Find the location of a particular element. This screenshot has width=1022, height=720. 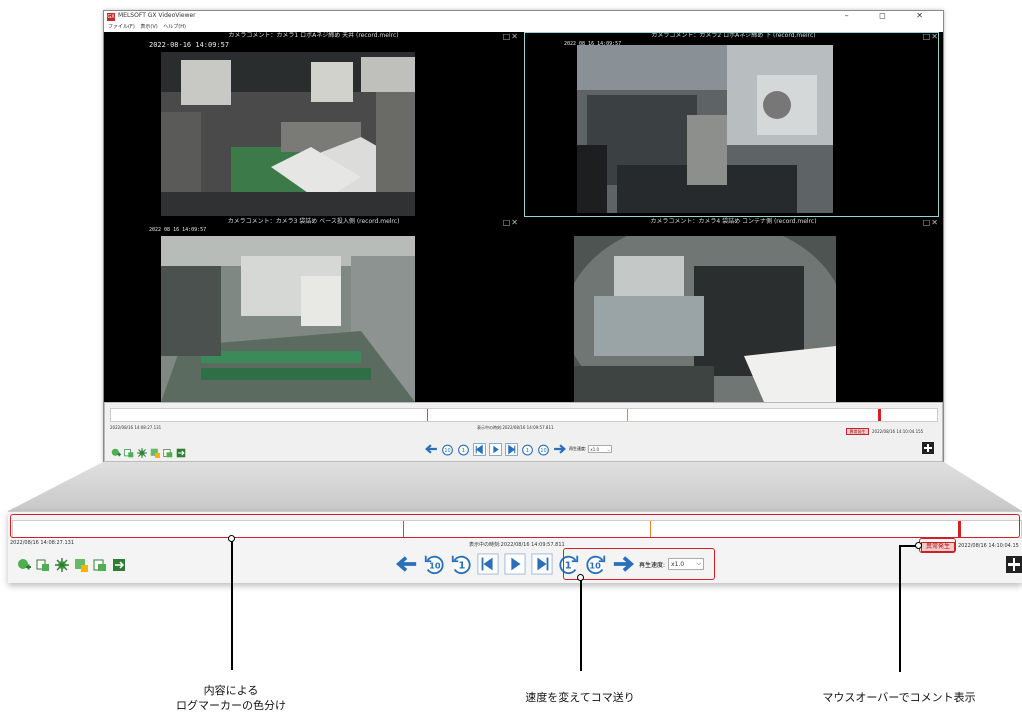

step-forward-1-icon: 1 is located at coordinates (527, 449).